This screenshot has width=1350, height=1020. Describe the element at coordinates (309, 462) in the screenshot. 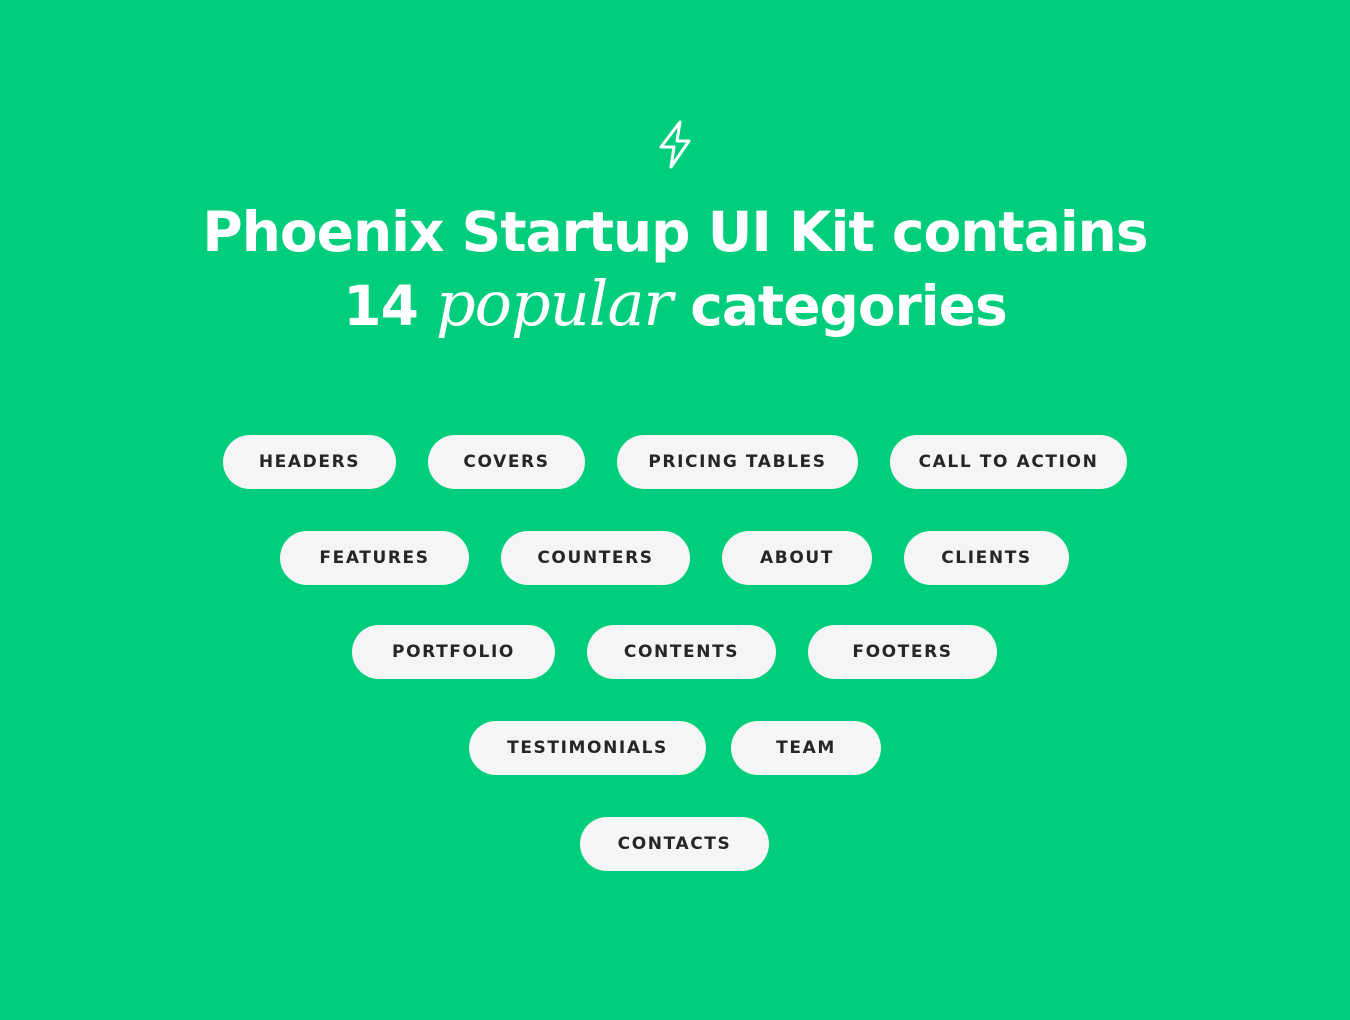

I see `category-pill-headers: HEADERS` at that location.